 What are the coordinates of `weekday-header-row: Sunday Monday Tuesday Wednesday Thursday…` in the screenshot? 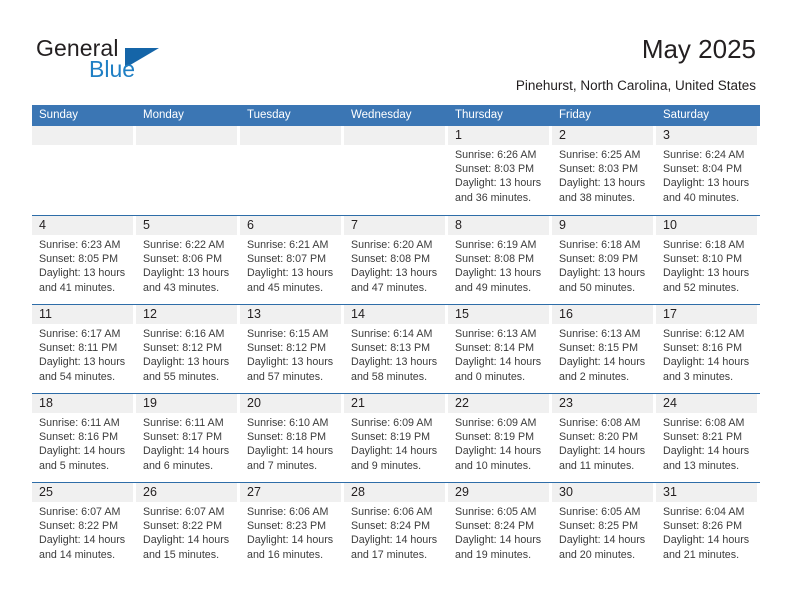 It's located at (396, 115).